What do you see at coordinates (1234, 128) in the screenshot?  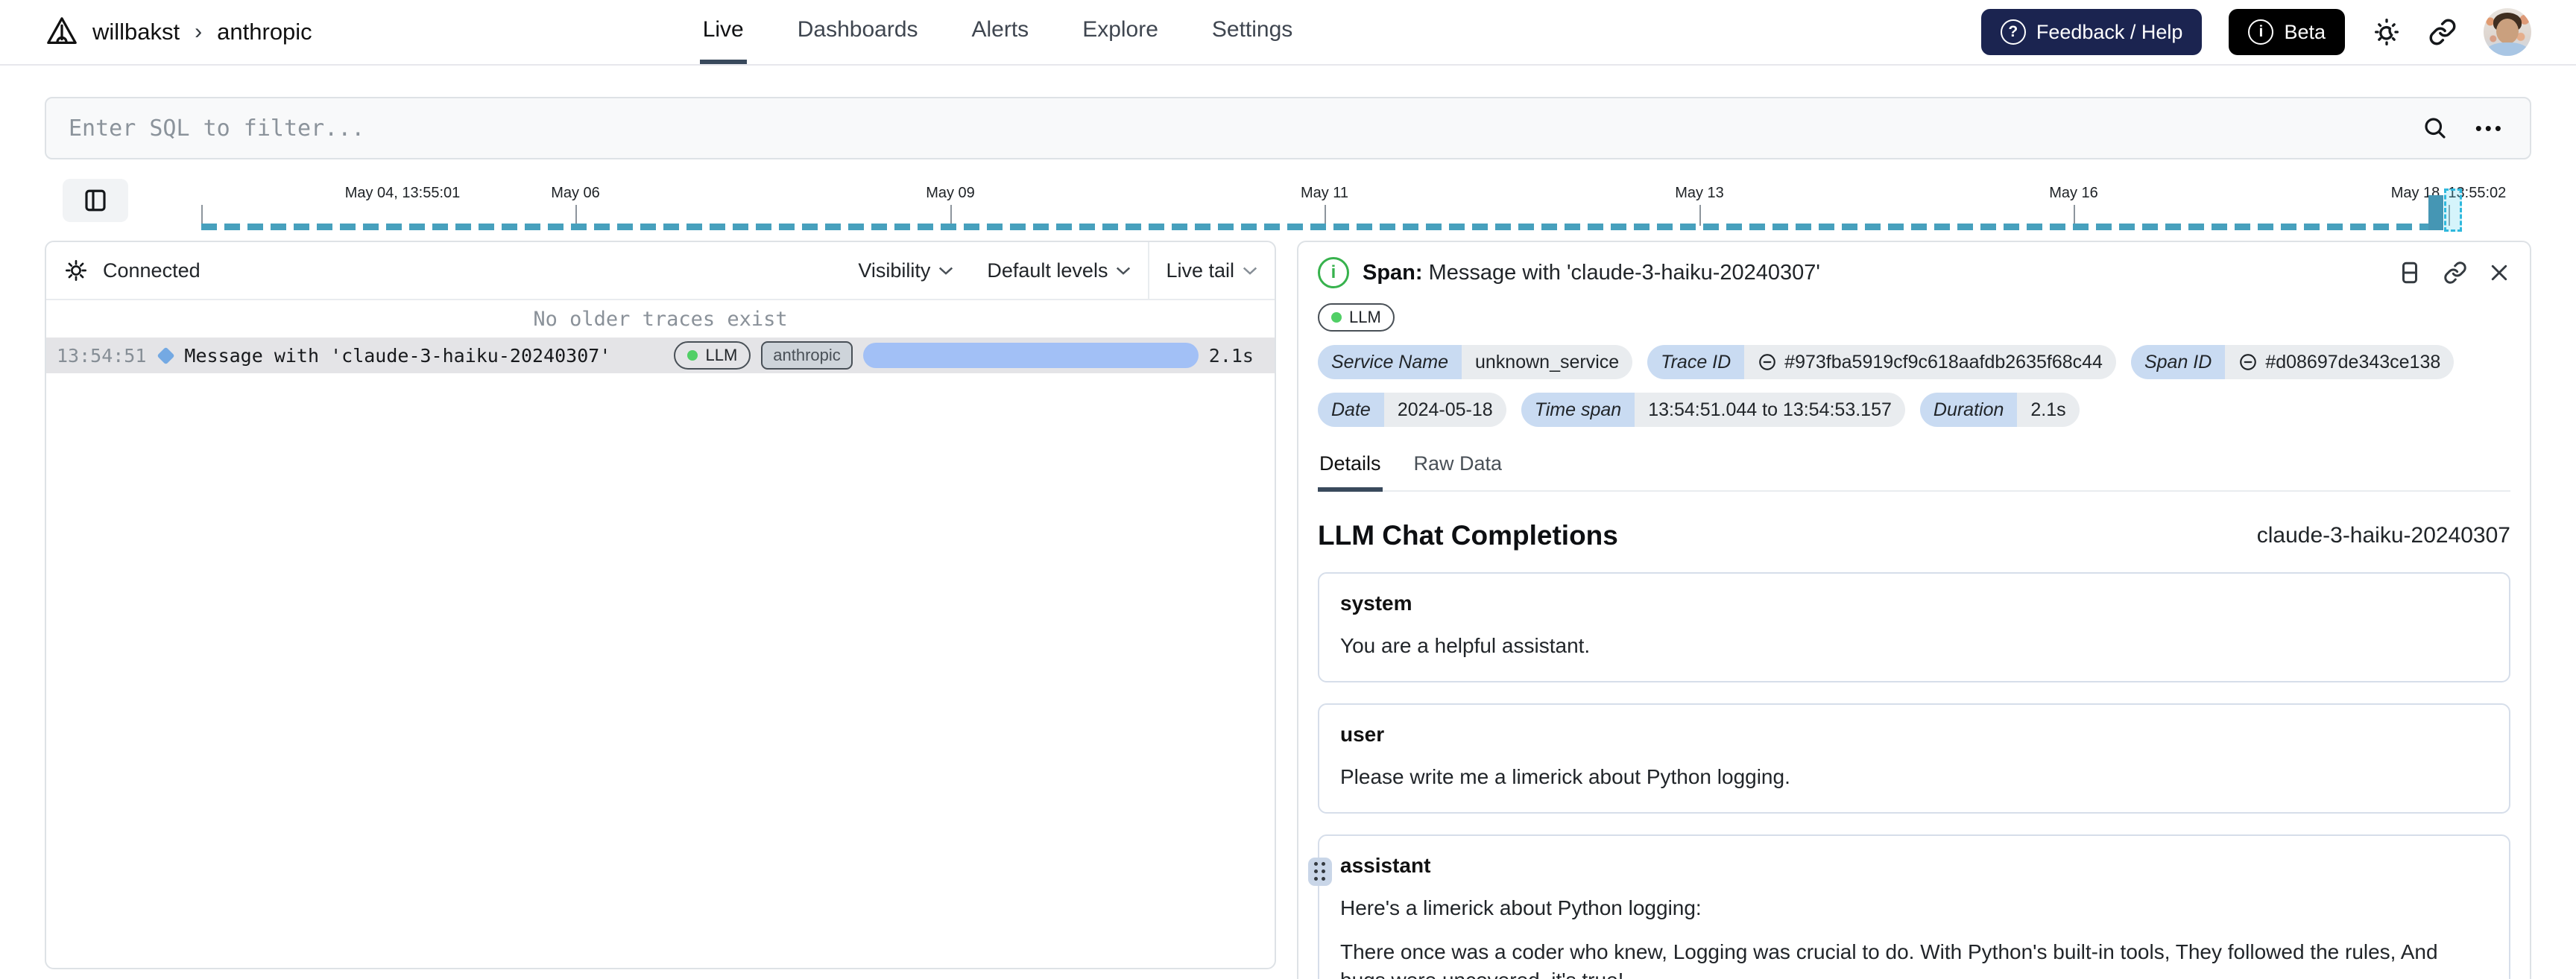 I see `sql-filter-input` at bounding box center [1234, 128].